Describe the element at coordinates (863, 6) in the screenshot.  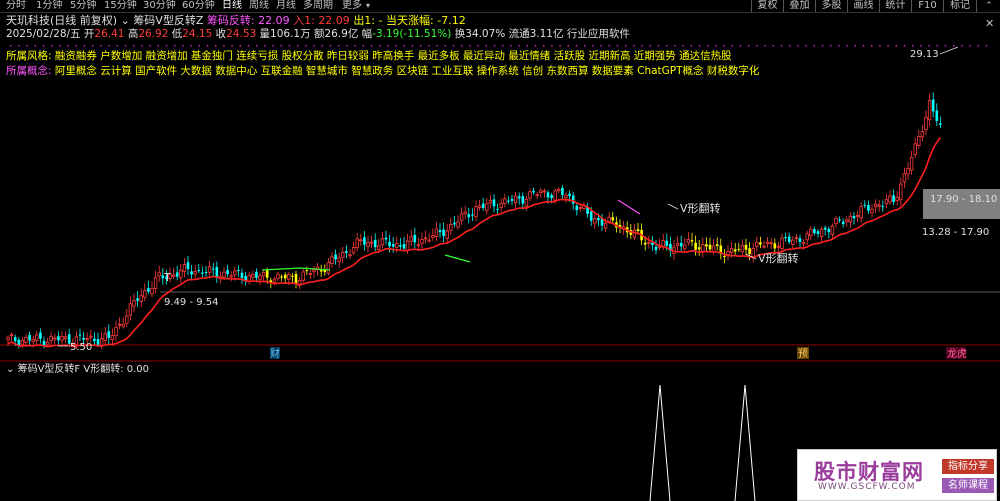
I see `draw-line-button: 画线` at that location.